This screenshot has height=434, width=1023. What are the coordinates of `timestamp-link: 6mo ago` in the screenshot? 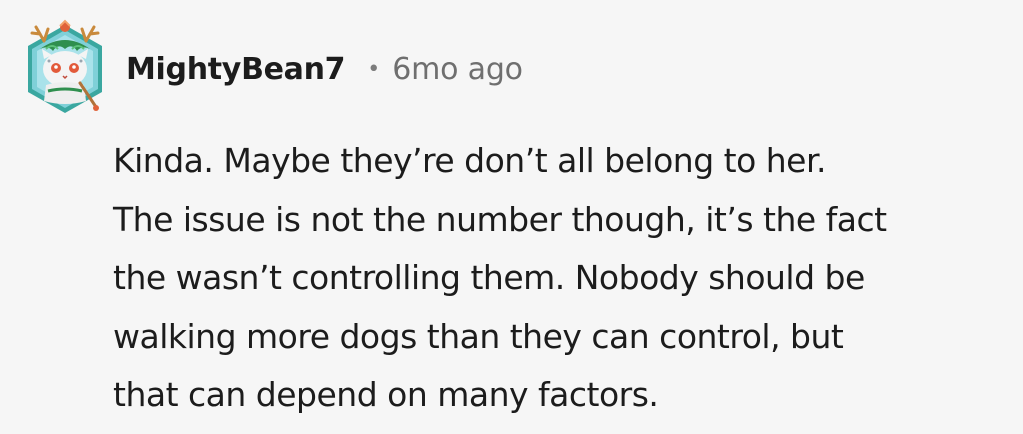 It's located at (457, 69).